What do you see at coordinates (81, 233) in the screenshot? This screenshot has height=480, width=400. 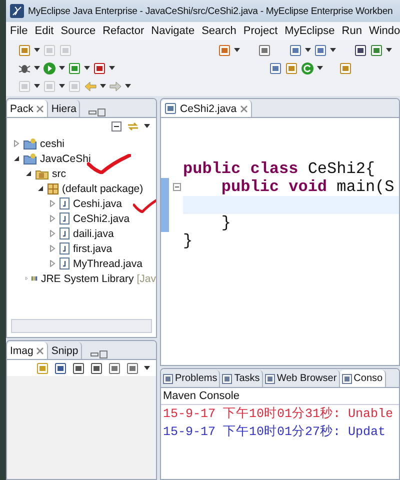 I see `tree-item: daili.java` at bounding box center [81, 233].